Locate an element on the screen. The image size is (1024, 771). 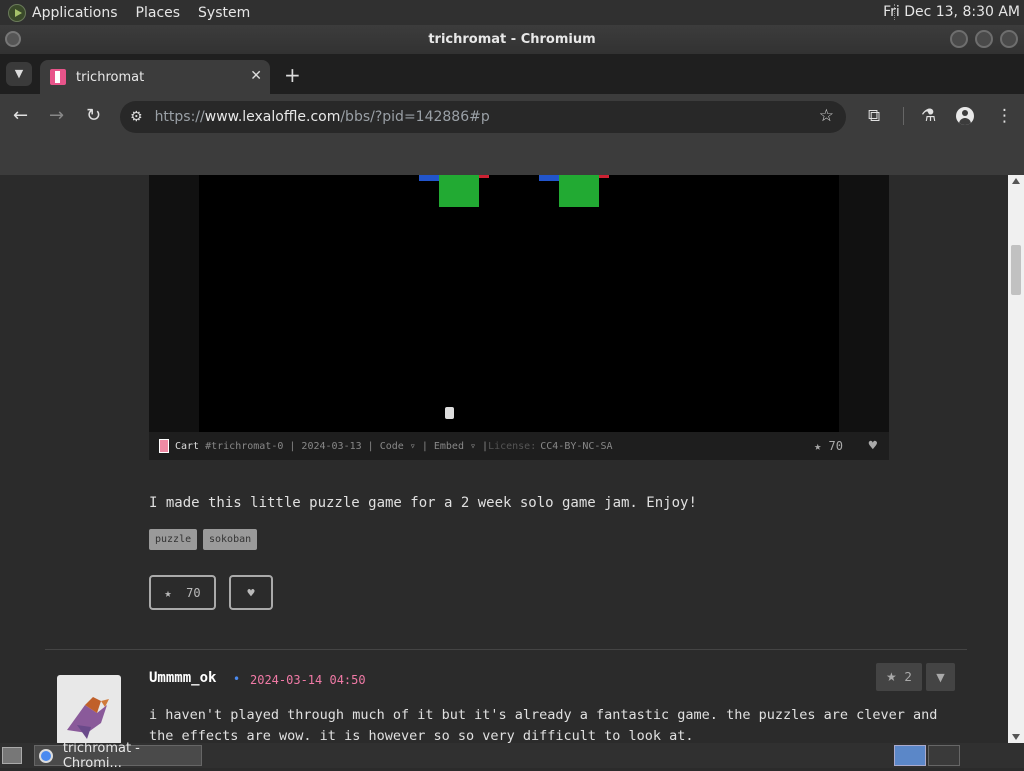
chromium-icon is located at coordinates (46, 755).